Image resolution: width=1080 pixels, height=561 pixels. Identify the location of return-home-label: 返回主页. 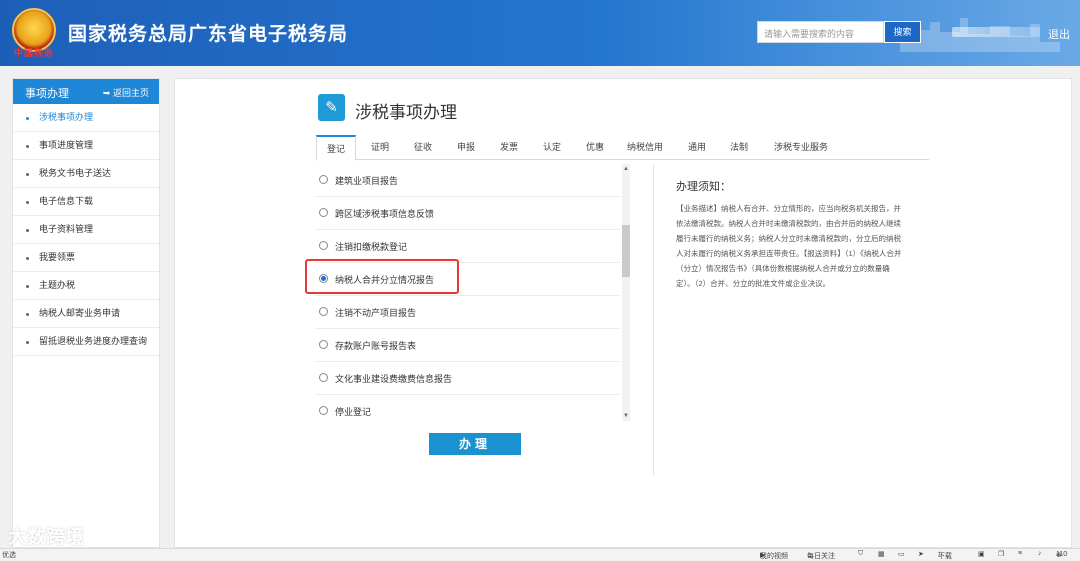
(130, 93).